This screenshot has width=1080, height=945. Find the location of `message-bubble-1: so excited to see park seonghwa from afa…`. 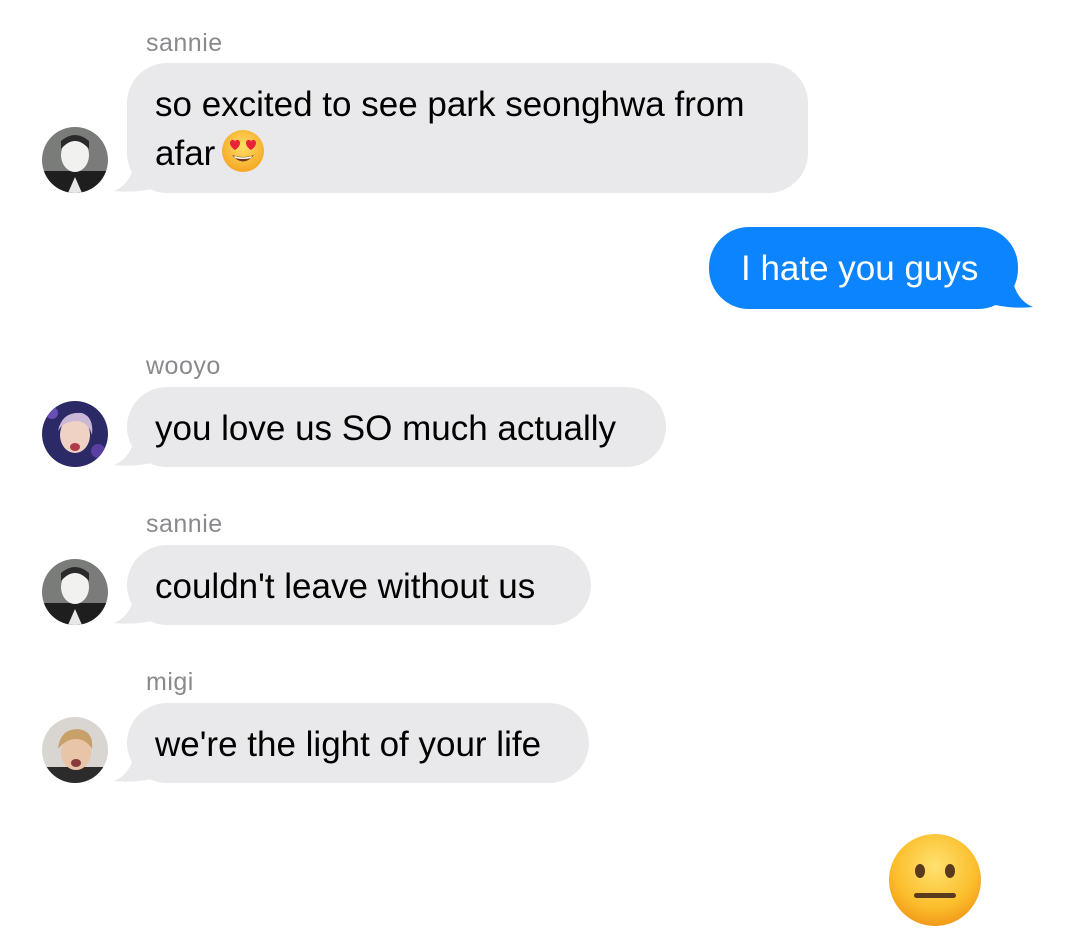

message-bubble-1: so excited to see park seonghwa from afa… is located at coordinates (467, 128).